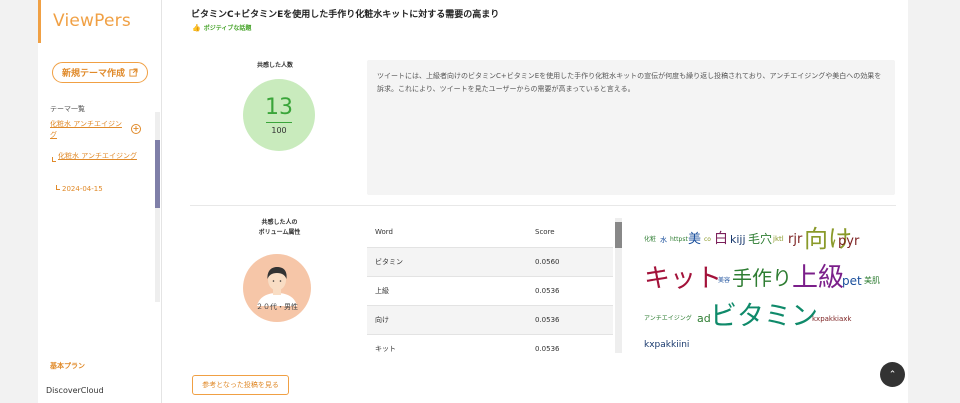  I want to click on demographic-label: ２０代・男性, so click(277, 307).